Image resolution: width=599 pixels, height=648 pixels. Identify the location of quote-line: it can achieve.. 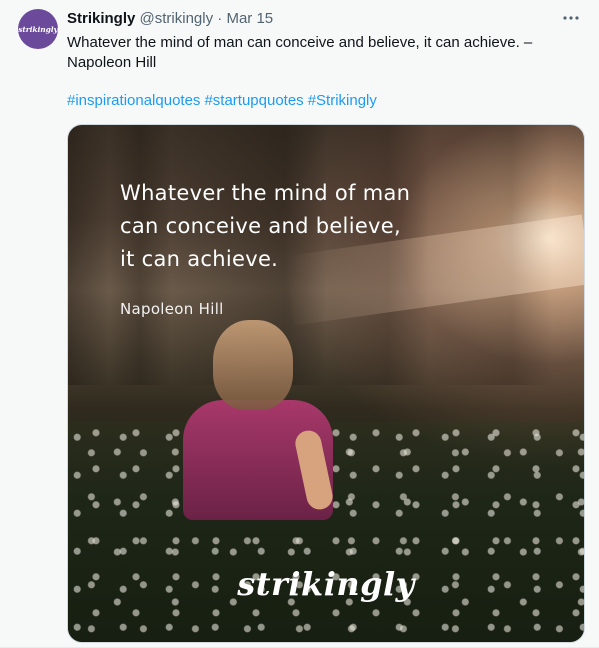
(199, 259).